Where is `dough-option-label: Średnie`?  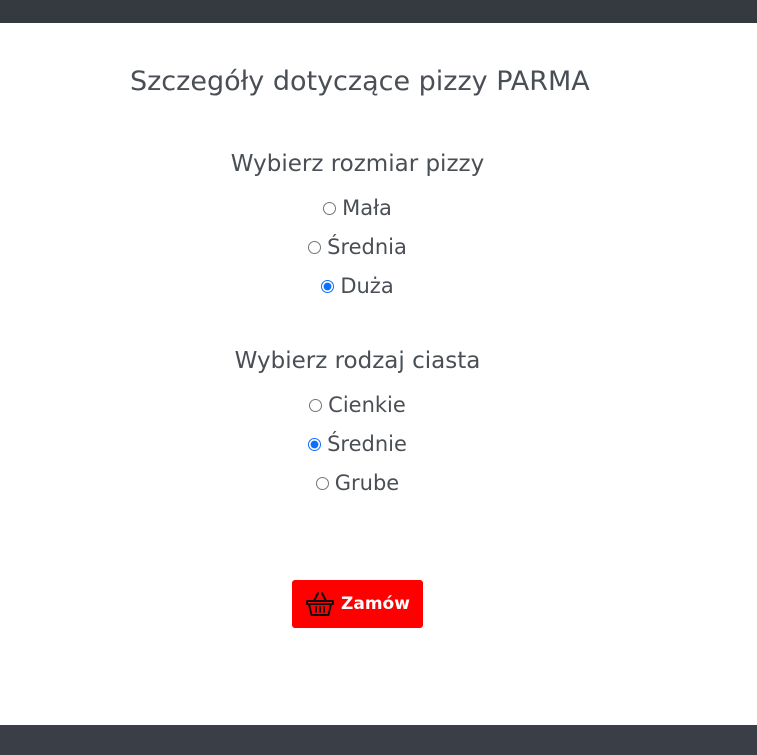
dough-option-label: Średnie is located at coordinates (367, 444).